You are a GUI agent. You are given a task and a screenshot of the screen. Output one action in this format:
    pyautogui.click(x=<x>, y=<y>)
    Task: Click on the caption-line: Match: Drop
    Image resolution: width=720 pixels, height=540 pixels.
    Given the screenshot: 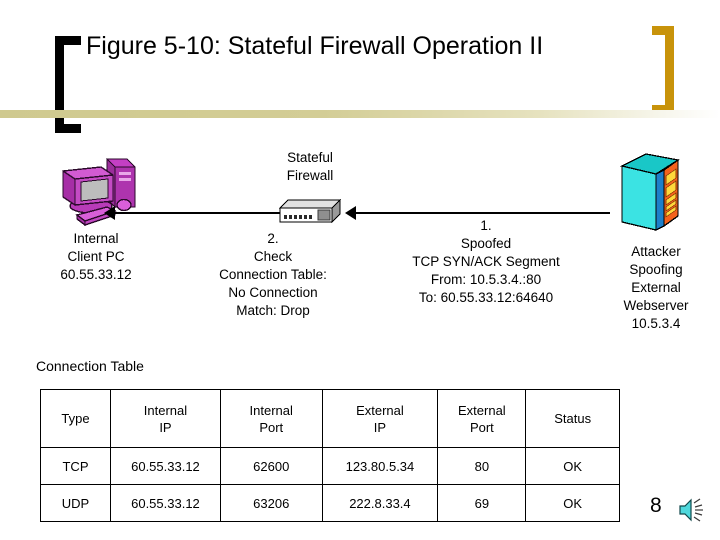 What is the action you would take?
    pyautogui.click(x=273, y=310)
    